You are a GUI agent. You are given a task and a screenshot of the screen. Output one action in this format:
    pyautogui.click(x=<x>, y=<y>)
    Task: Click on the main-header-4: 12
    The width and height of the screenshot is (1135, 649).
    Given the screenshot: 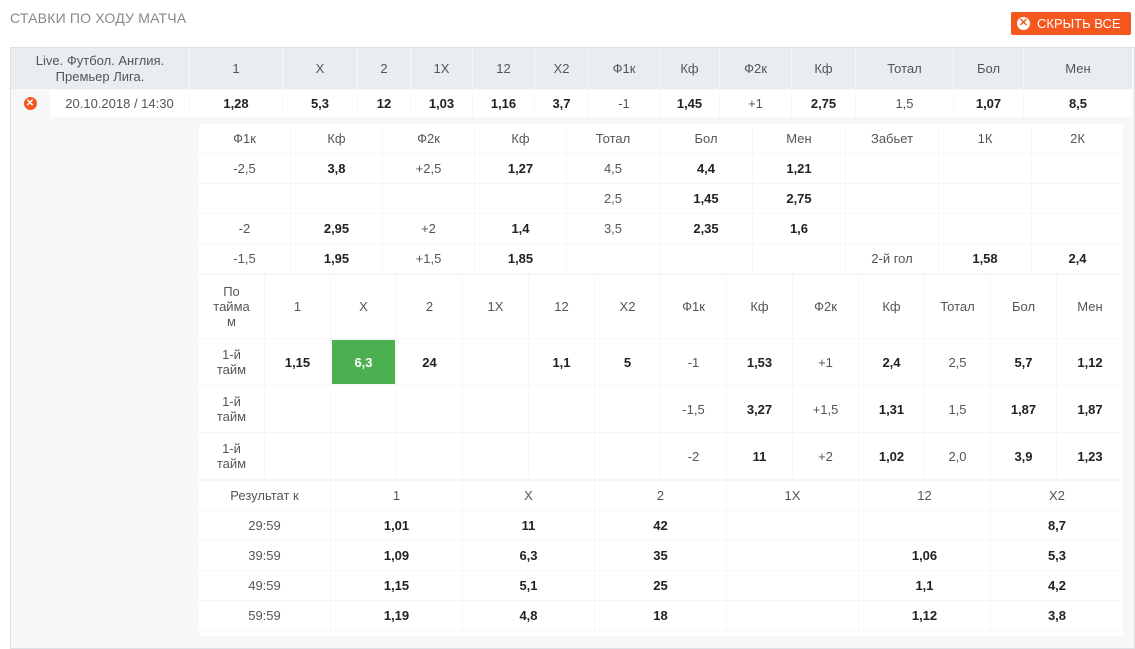 What is the action you would take?
    pyautogui.click(x=503, y=68)
    